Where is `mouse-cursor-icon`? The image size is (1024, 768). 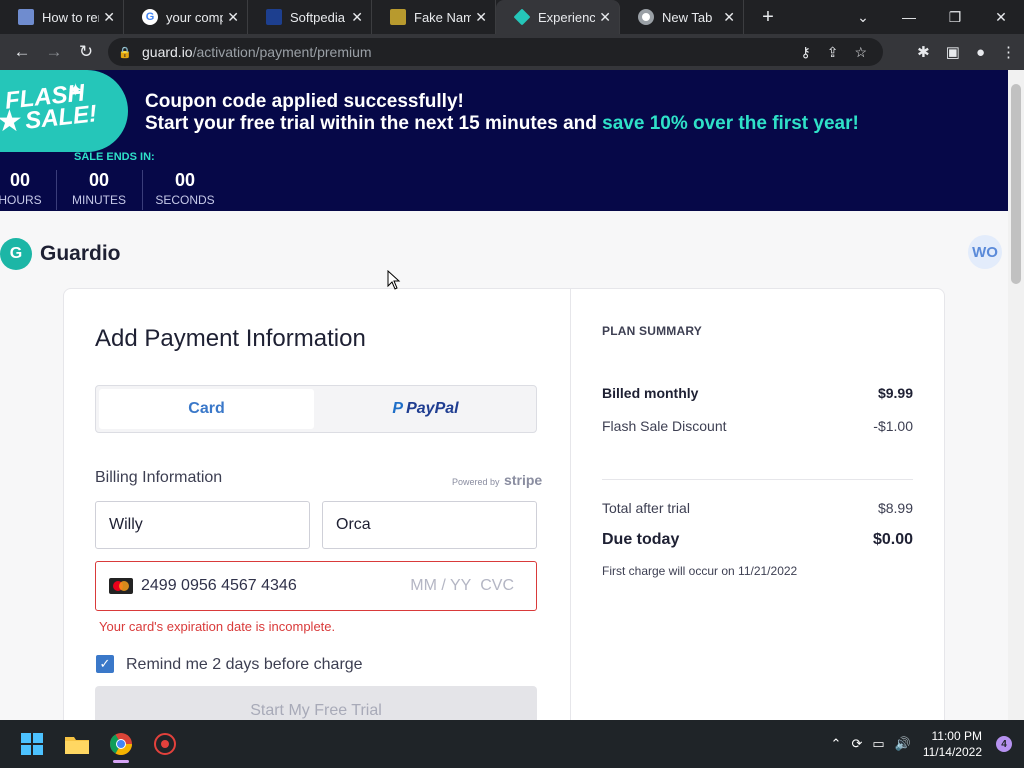
mouse-cursor-icon is located at coordinates (394, 280).